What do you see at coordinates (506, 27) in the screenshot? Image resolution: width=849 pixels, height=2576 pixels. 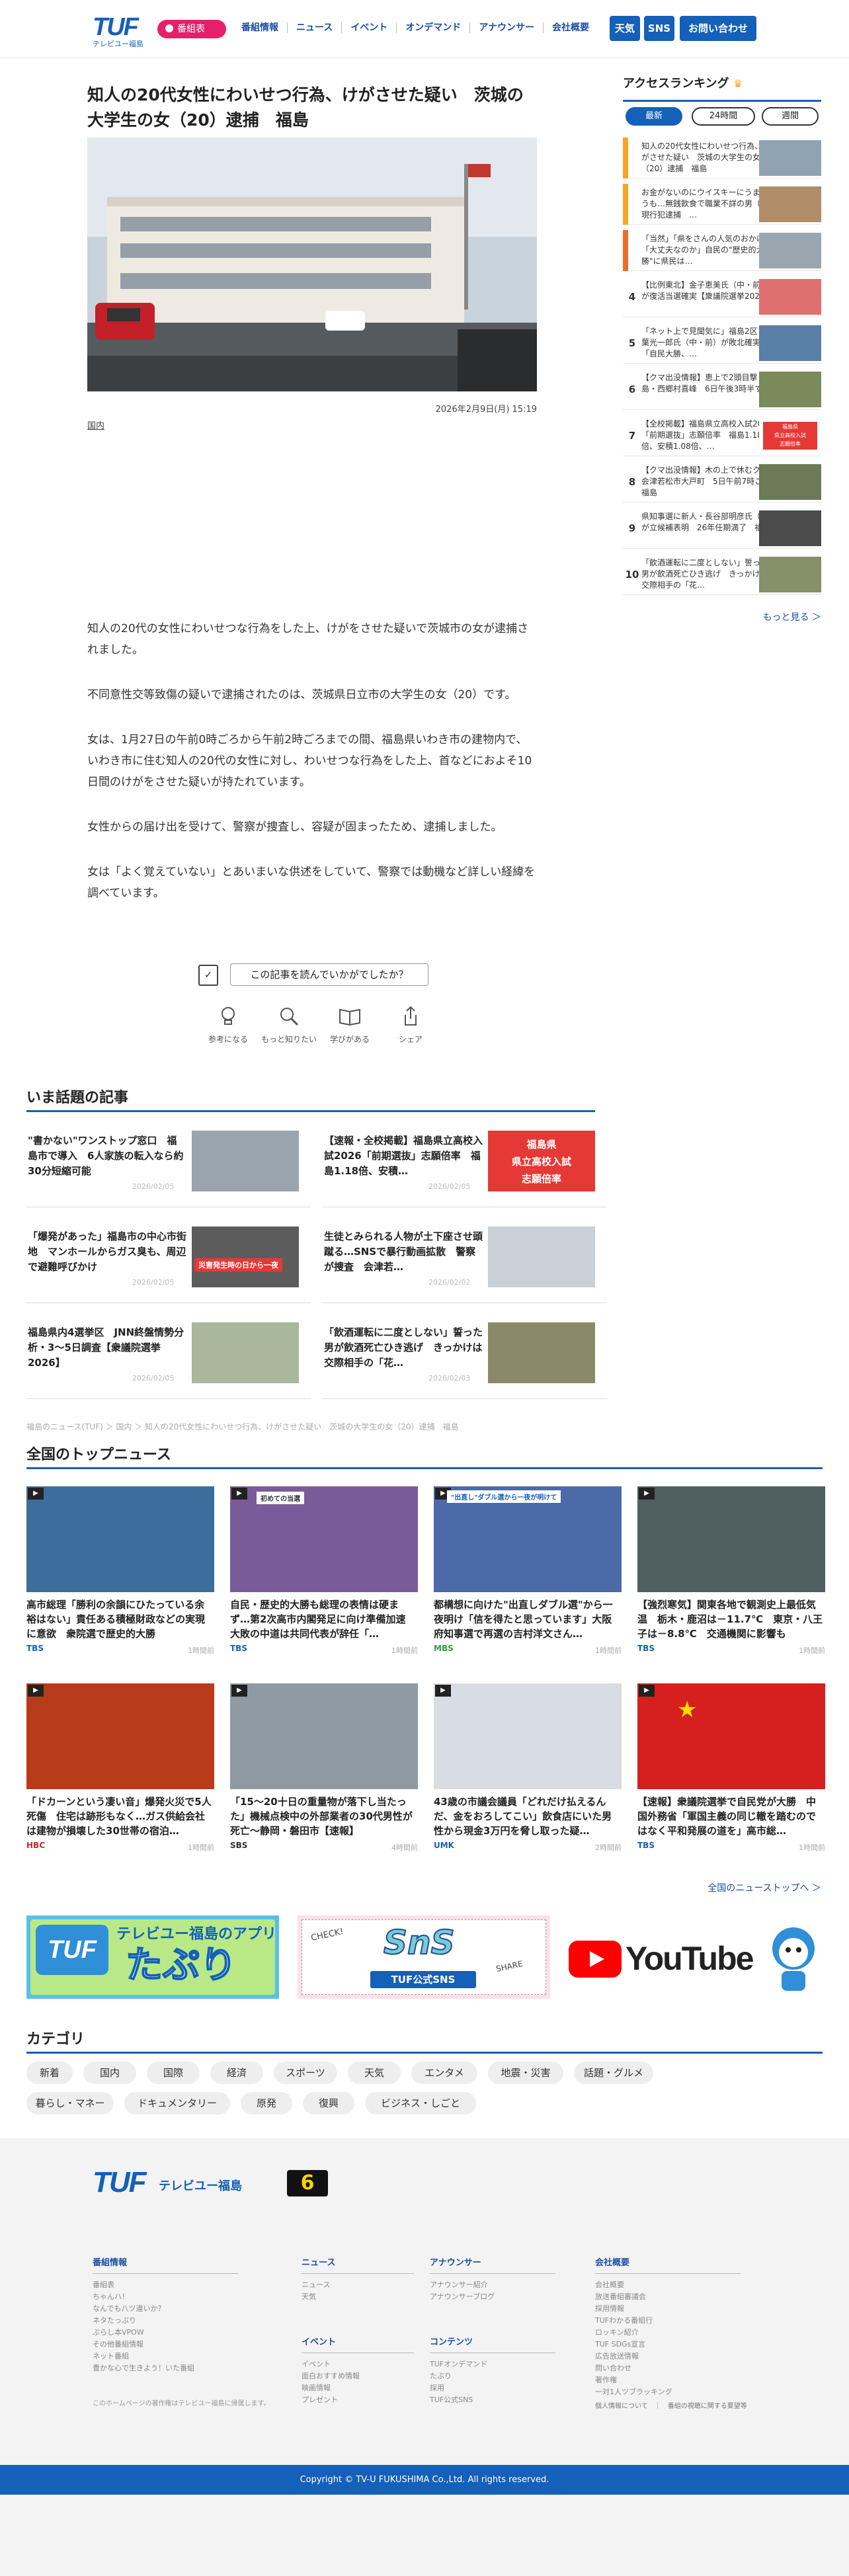 I see `nav-announcers: アナウンサー` at bounding box center [506, 27].